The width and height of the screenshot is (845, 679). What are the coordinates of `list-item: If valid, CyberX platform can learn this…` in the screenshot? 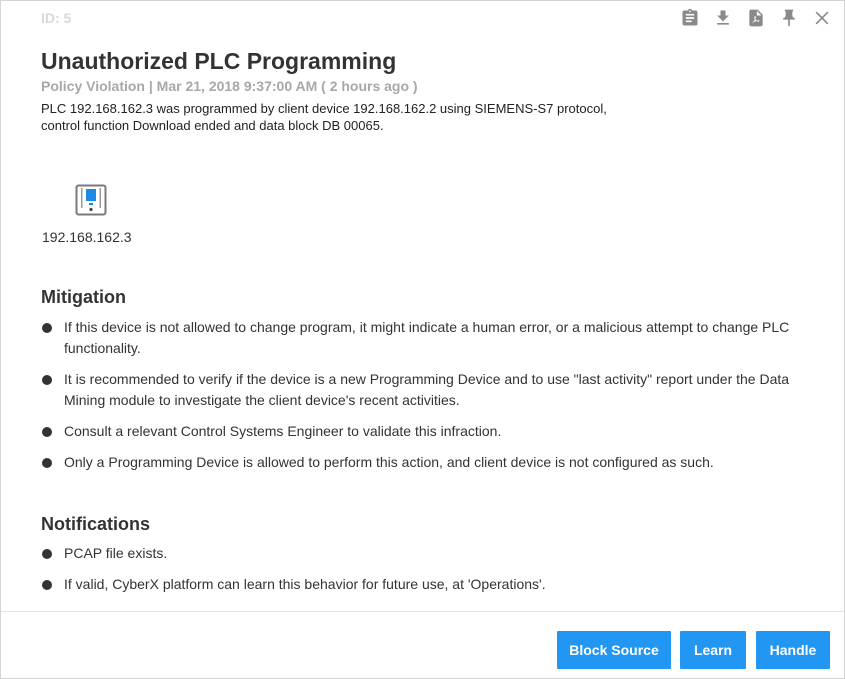 It's located at (421, 584).